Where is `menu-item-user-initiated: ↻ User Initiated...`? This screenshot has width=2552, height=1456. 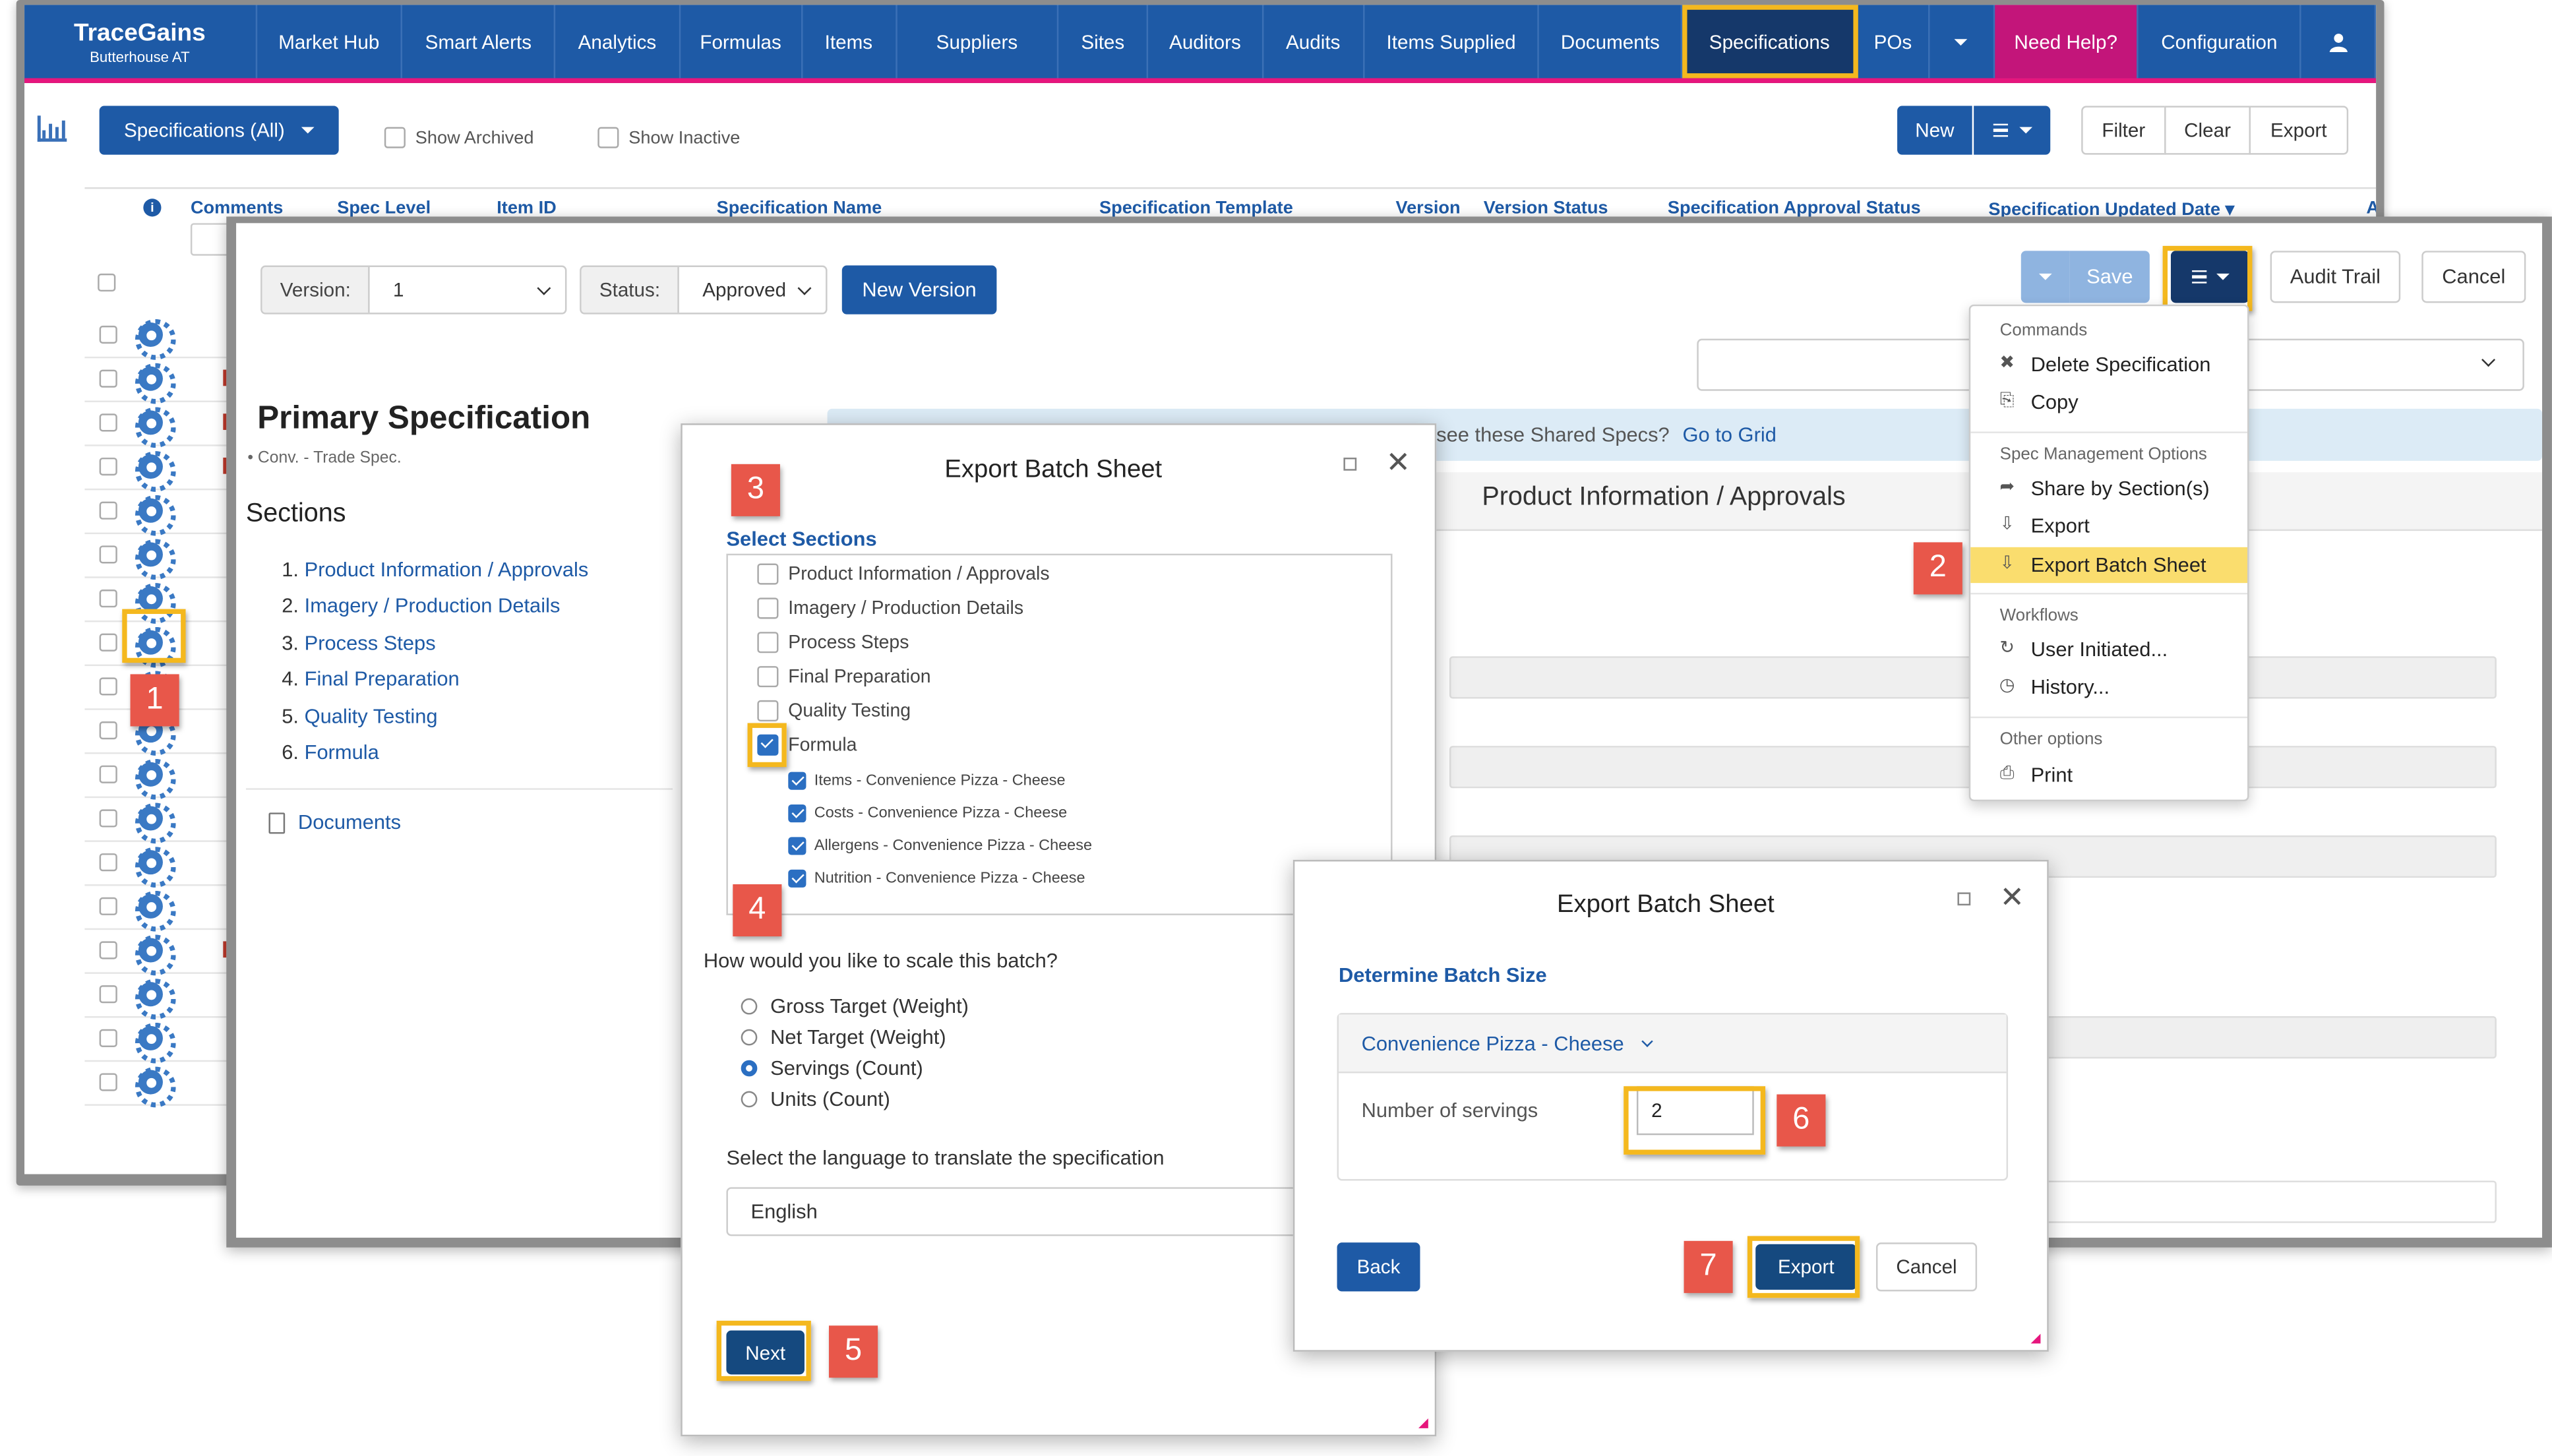 menu-item-user-initiated: ↻ User Initiated... is located at coordinates (2108, 649).